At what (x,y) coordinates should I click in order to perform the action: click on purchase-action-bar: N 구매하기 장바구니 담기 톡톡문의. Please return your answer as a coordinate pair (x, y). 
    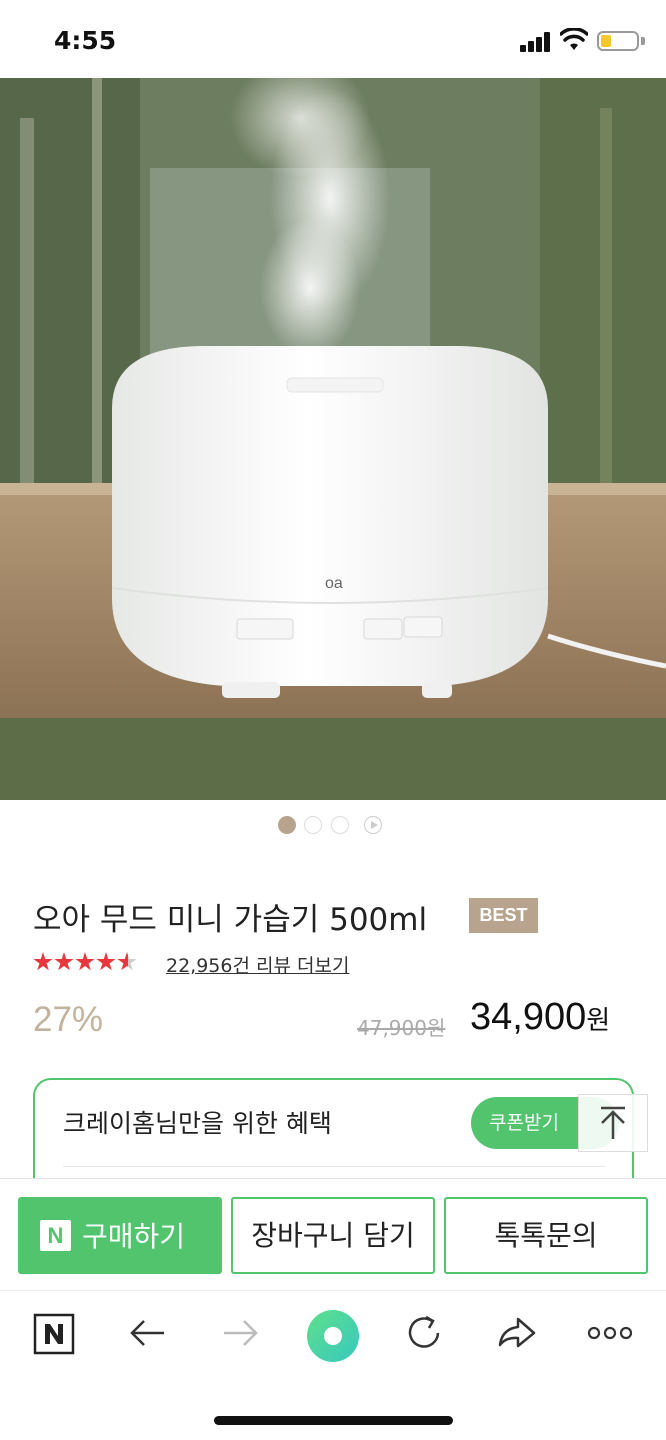
    Looking at the image, I should click on (333, 1233).